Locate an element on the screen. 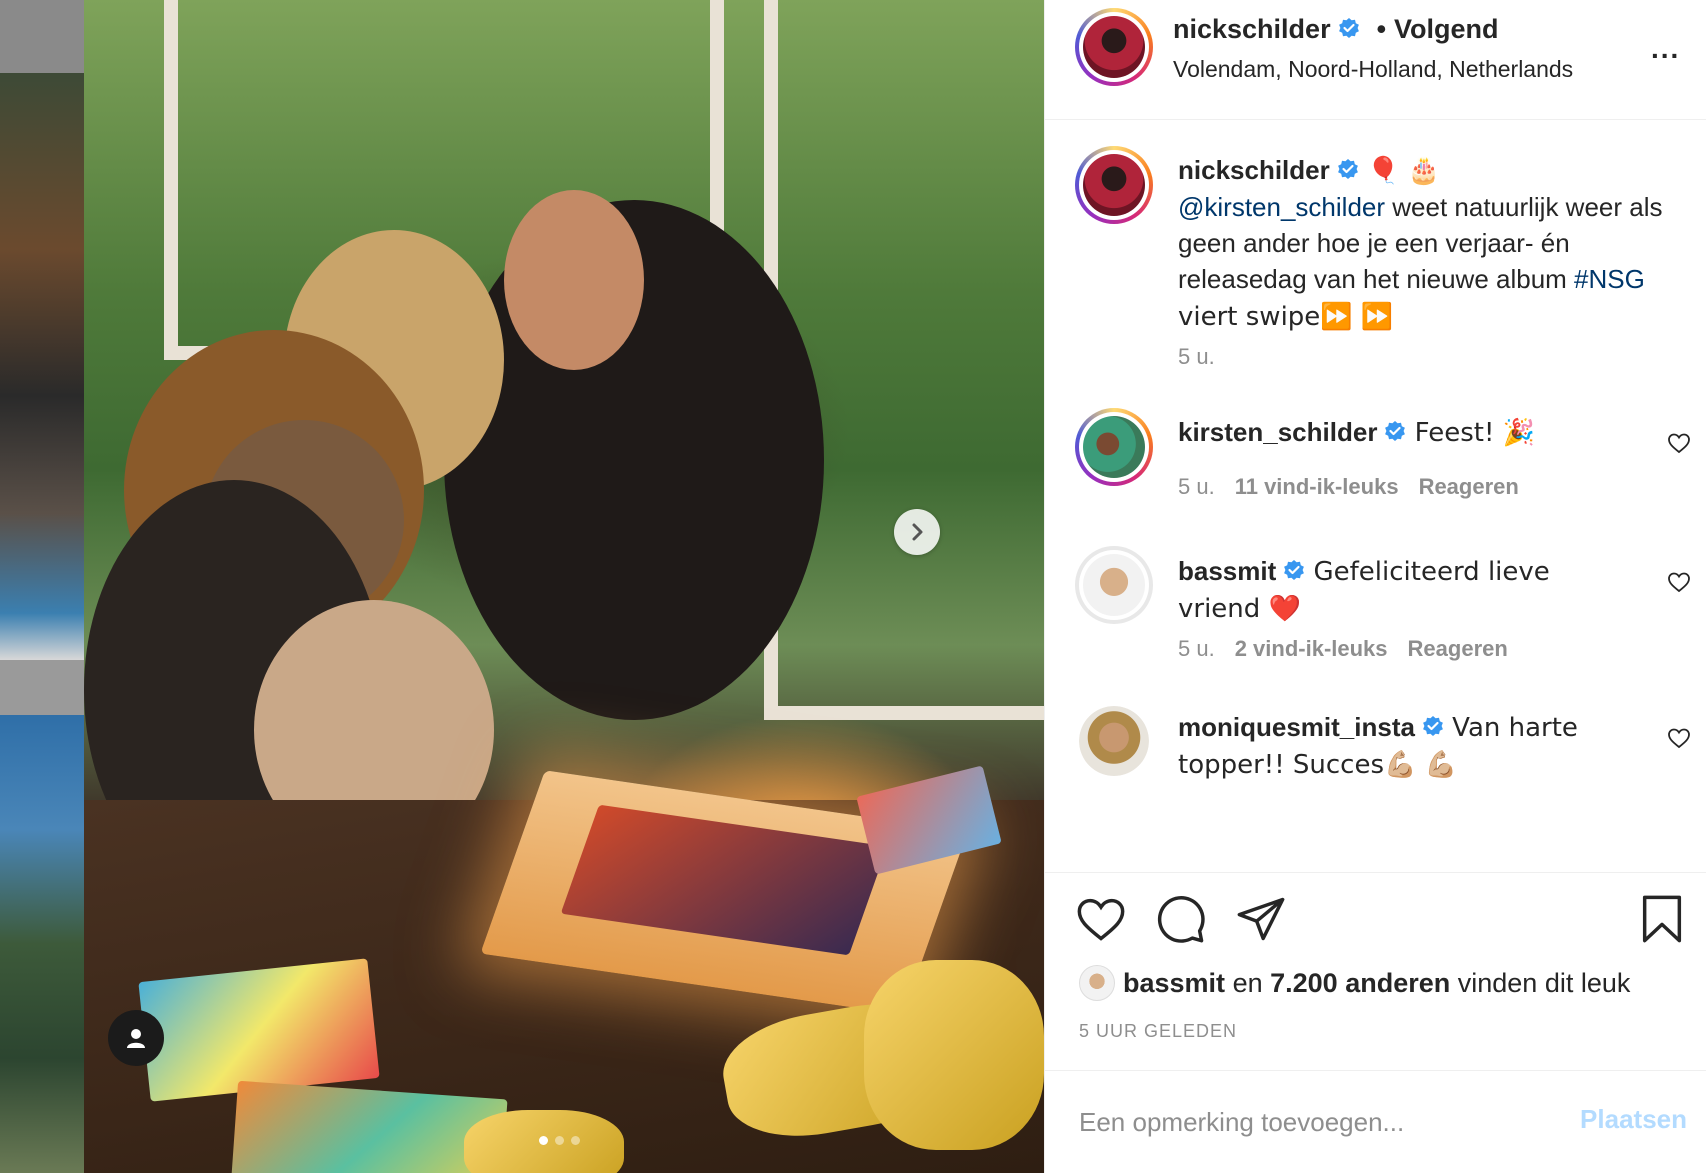 The height and width of the screenshot is (1173, 1706). comment-username: kirsten_schilder is located at coordinates (1277, 432).